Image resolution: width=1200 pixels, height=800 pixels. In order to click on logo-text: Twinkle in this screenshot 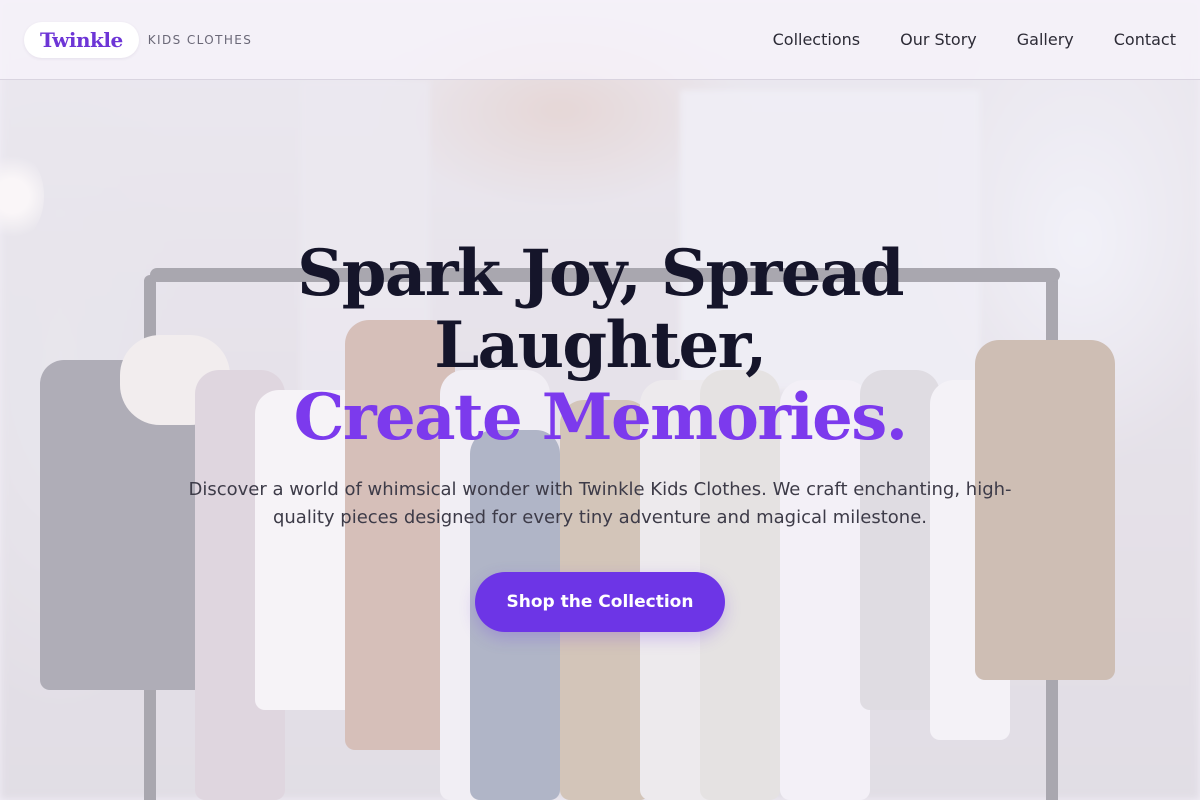, I will do `click(81, 39)`.